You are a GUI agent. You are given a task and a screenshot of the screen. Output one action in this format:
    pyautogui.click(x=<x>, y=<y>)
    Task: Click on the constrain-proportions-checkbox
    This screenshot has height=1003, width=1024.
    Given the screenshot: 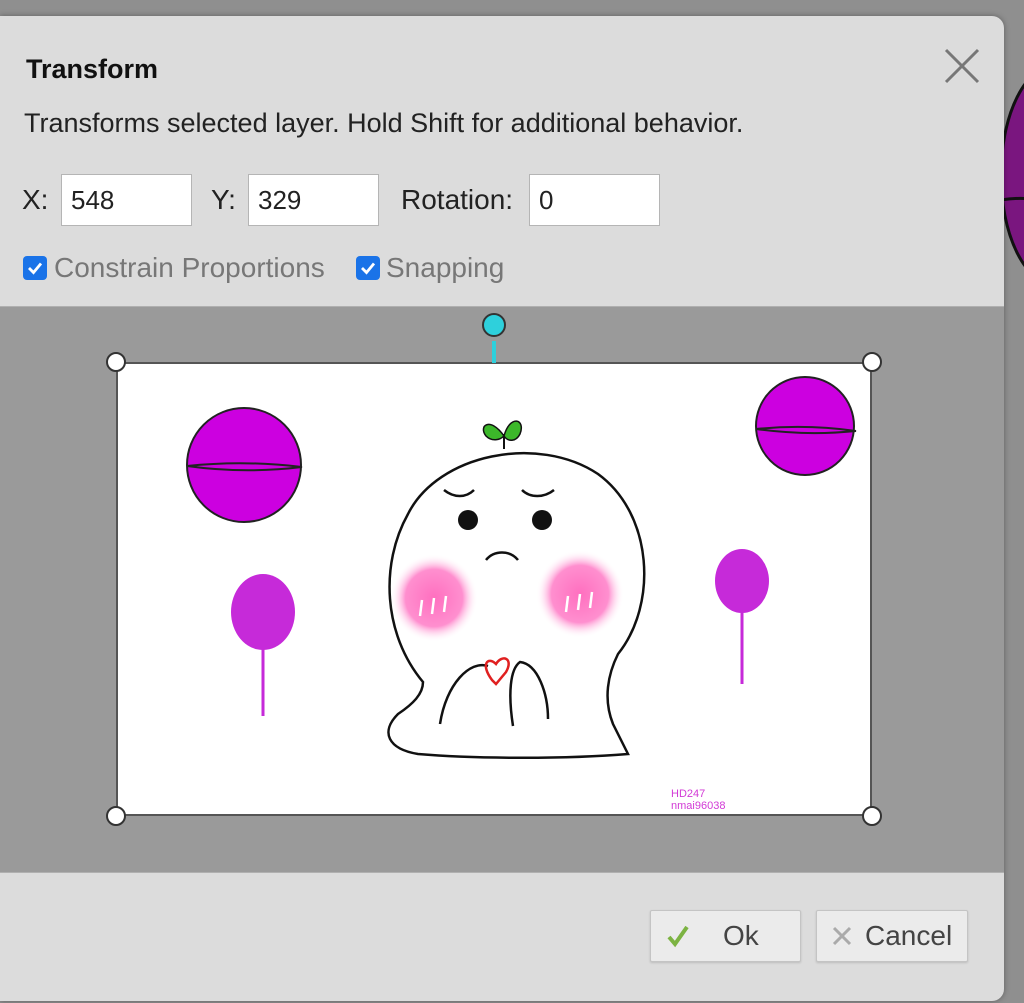 What is the action you would take?
    pyautogui.click(x=35, y=268)
    